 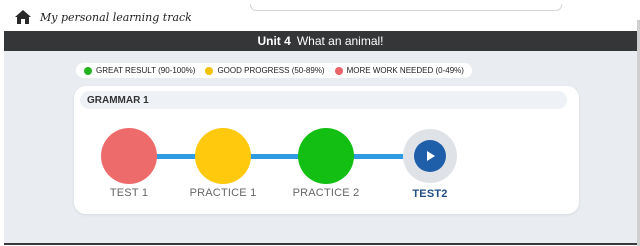 I want to click on red-dot-icon, so click(x=338, y=70).